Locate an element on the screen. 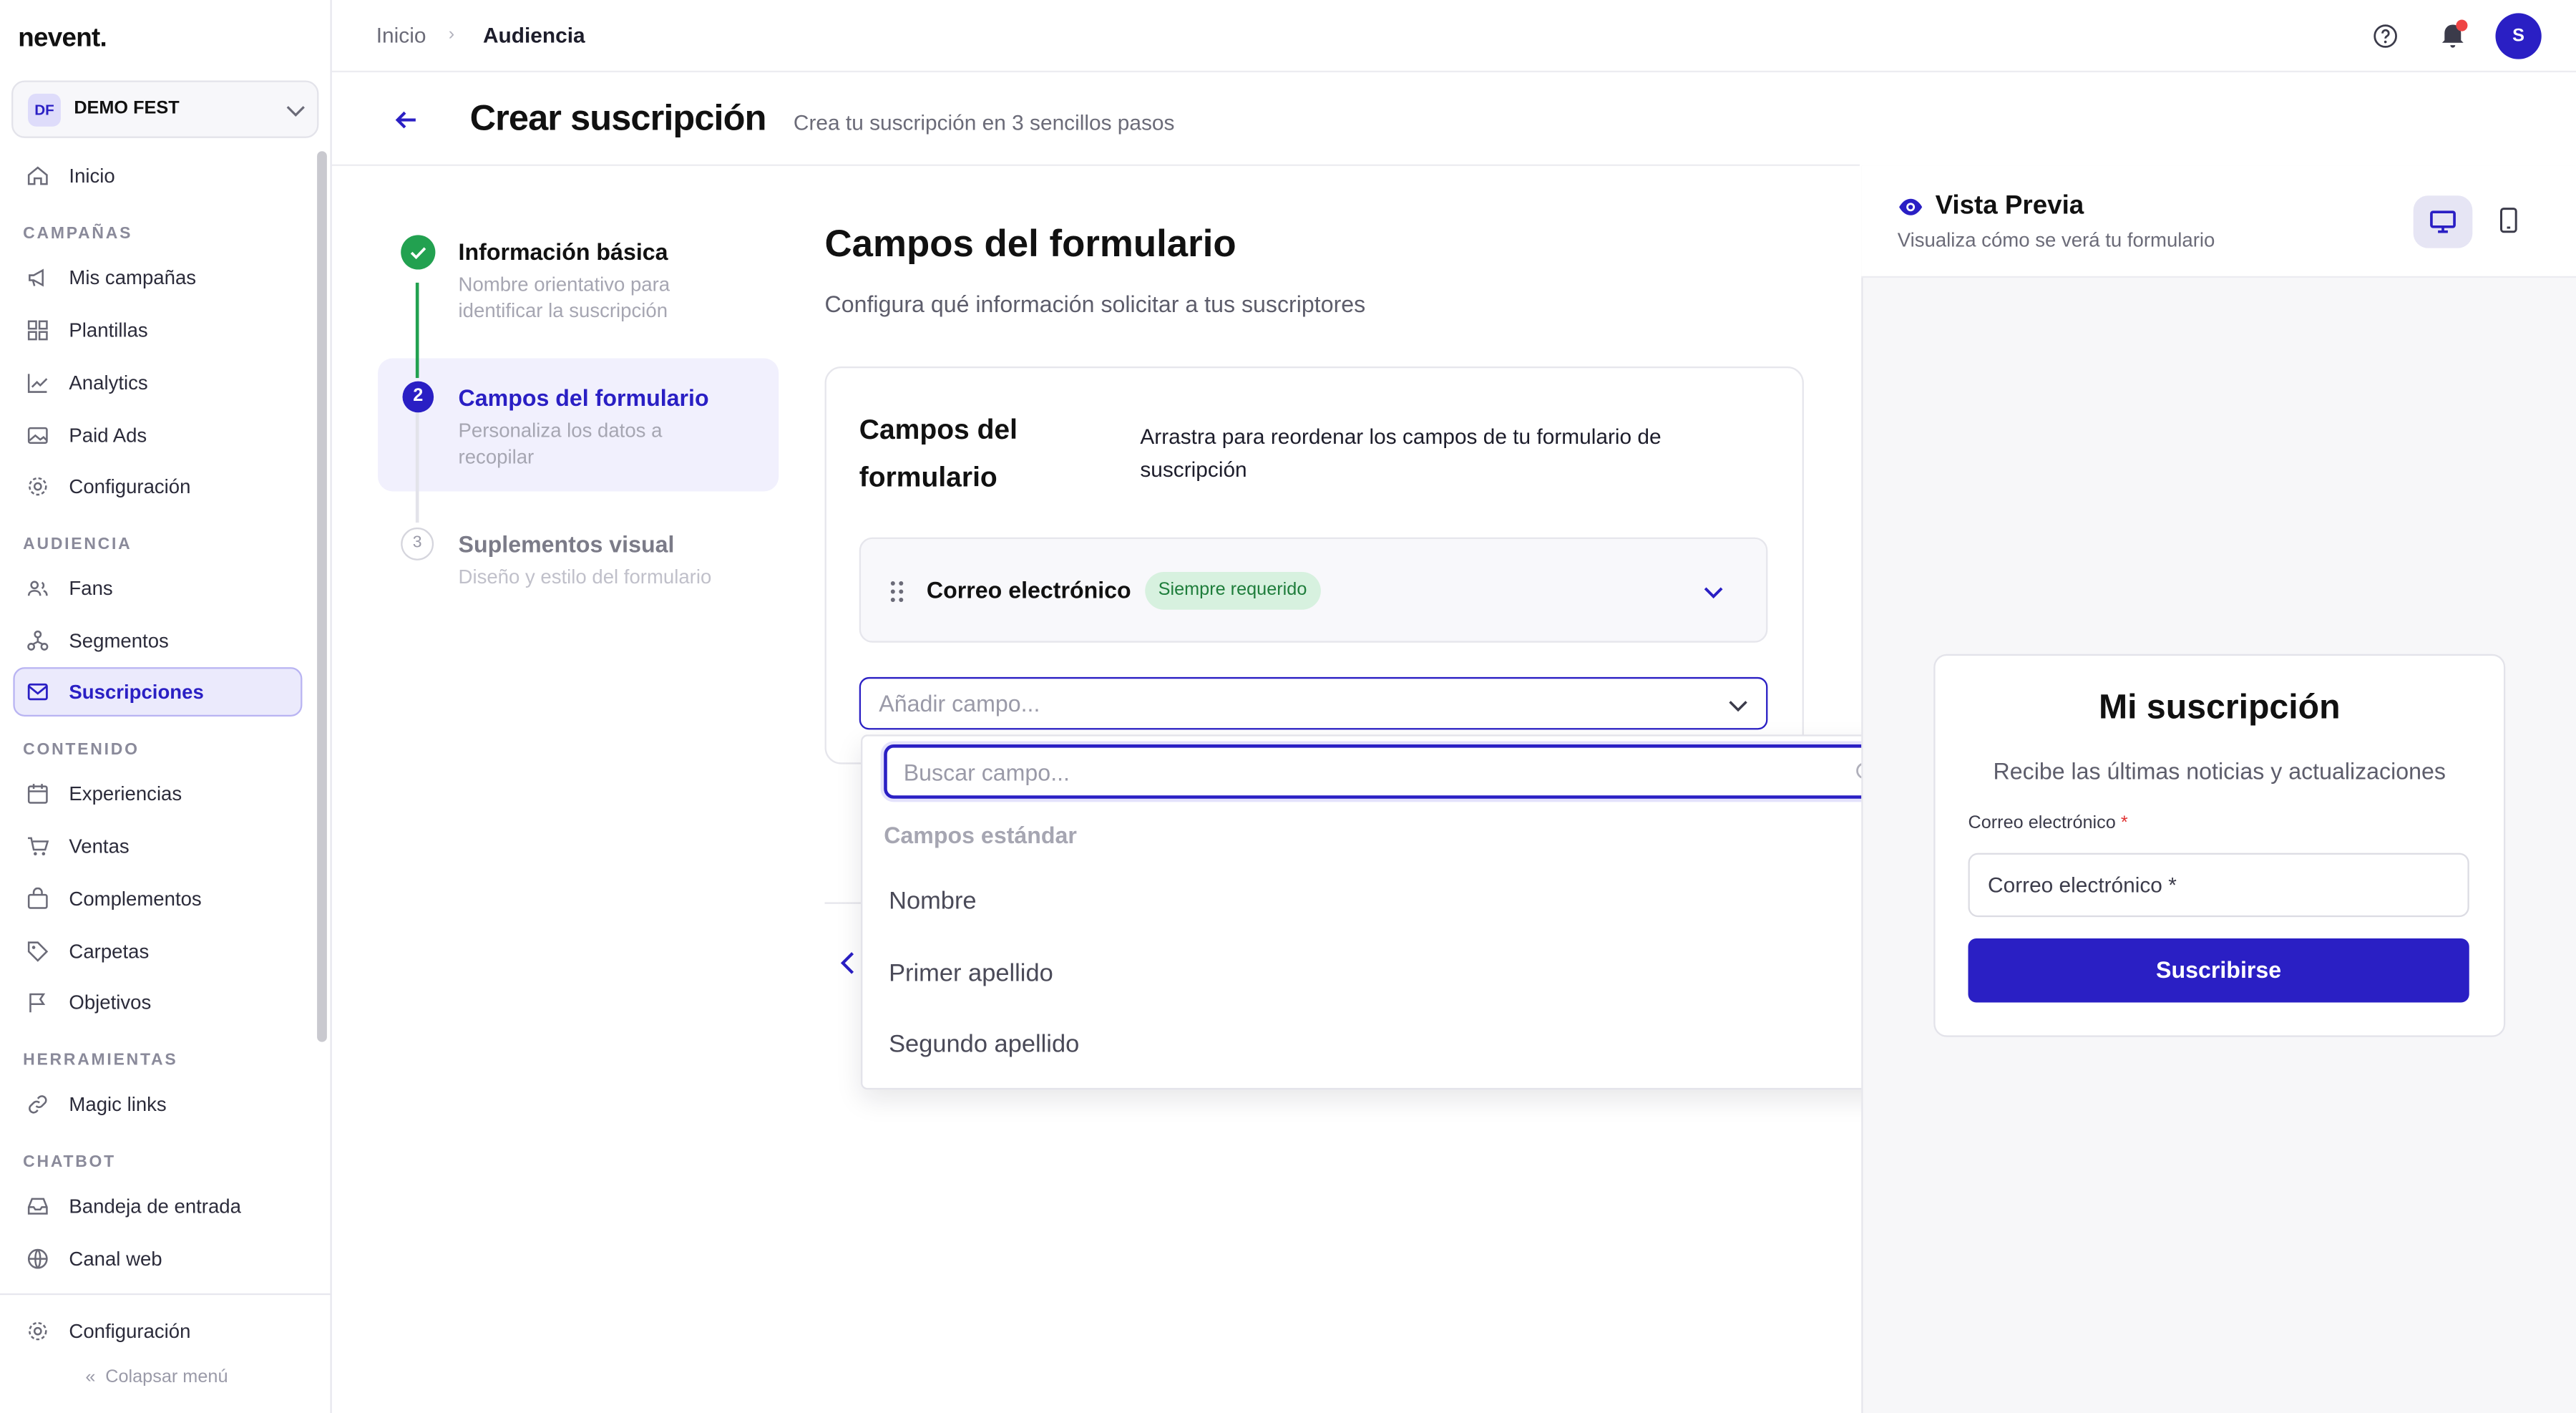 The height and width of the screenshot is (1413, 2576). sidebar-item-carpetas: Carpetas is located at coordinates (157, 951).